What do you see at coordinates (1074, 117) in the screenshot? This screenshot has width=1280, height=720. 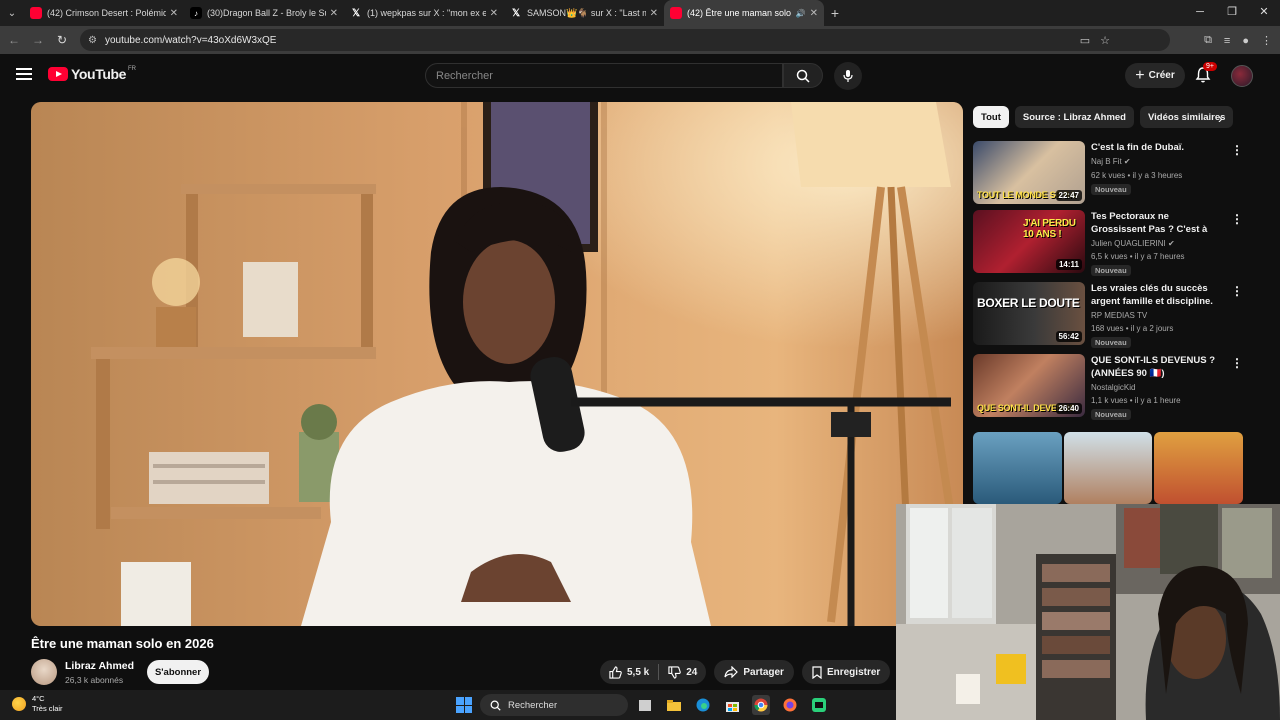 I see `chip-source: Source : Libraz Ahmed` at bounding box center [1074, 117].